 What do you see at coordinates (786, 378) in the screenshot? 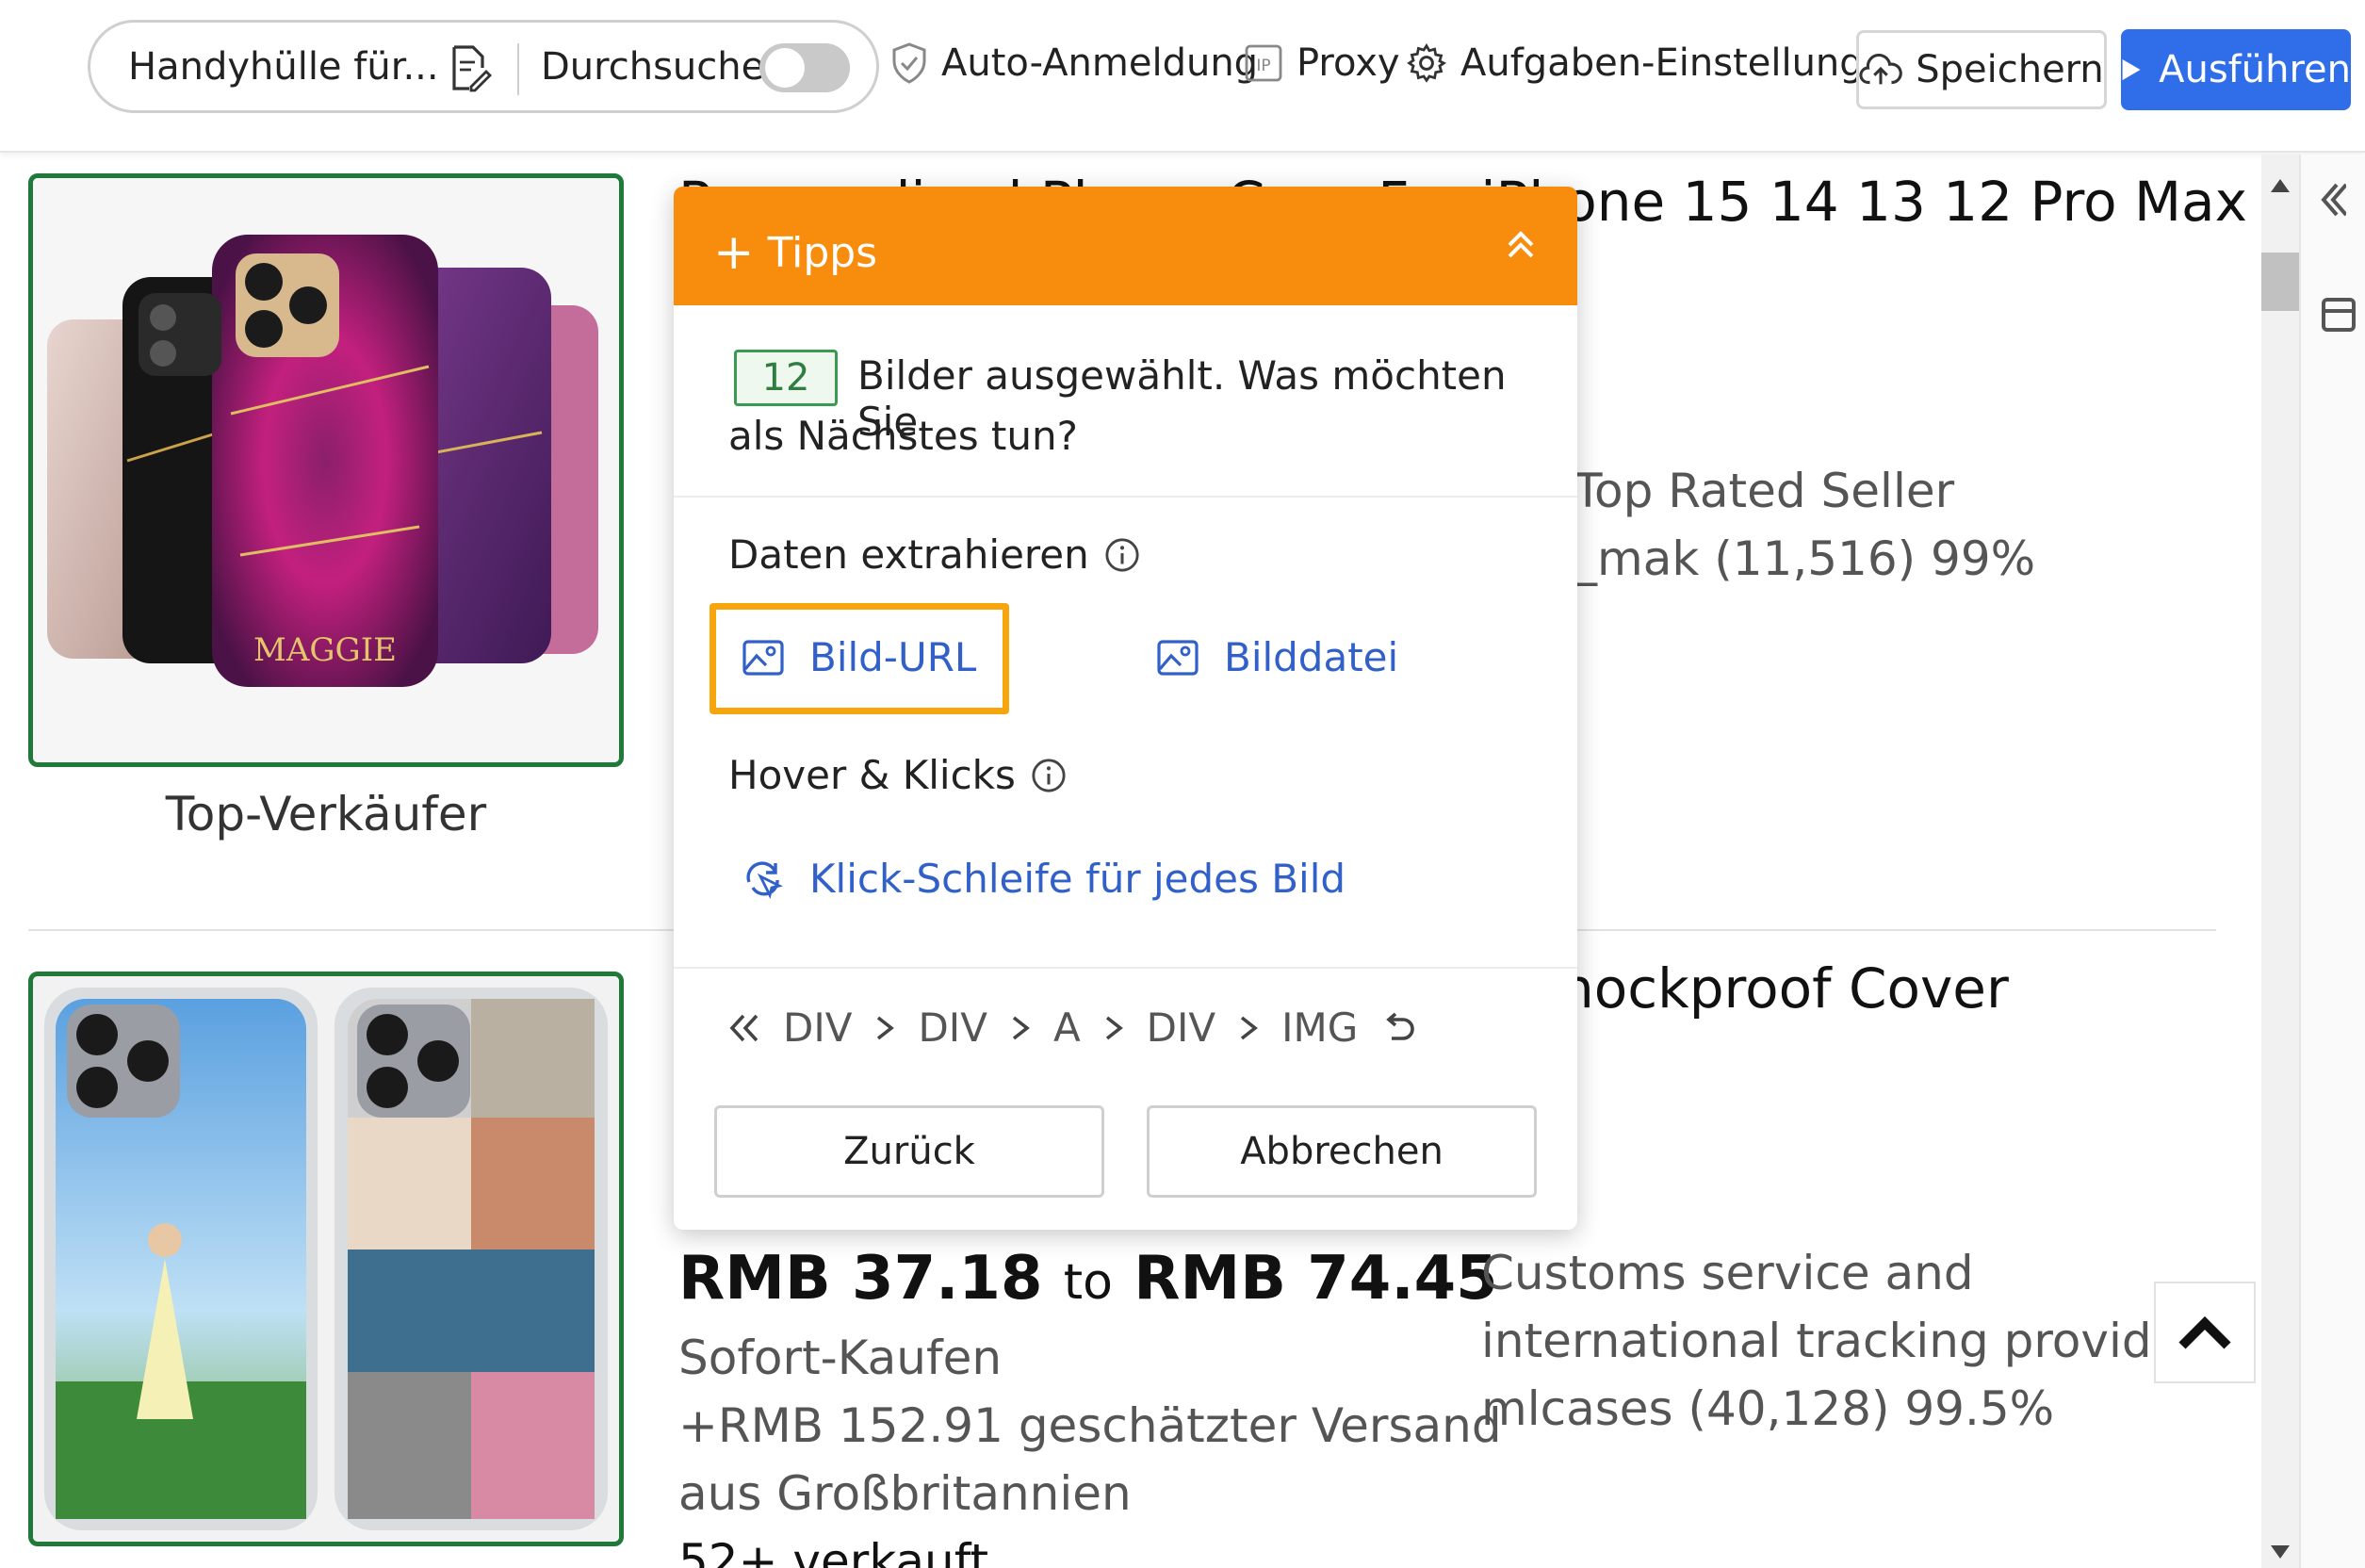
I see `selected-count-badge: 12` at bounding box center [786, 378].